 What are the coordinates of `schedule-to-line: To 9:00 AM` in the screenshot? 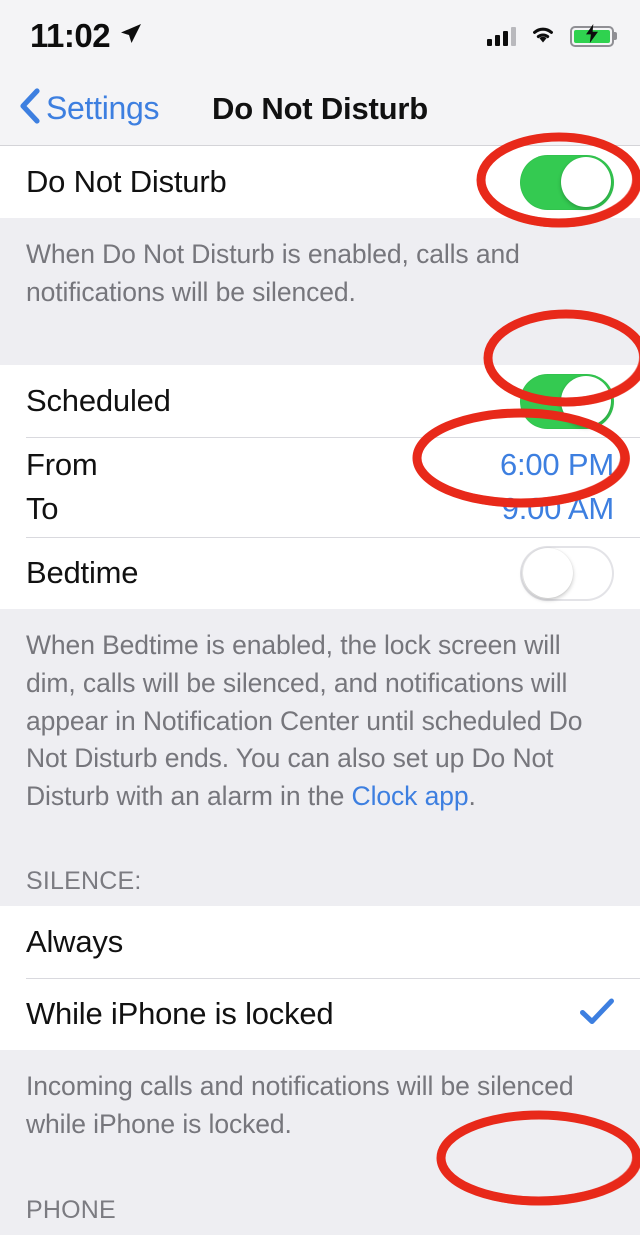 It's located at (320, 509).